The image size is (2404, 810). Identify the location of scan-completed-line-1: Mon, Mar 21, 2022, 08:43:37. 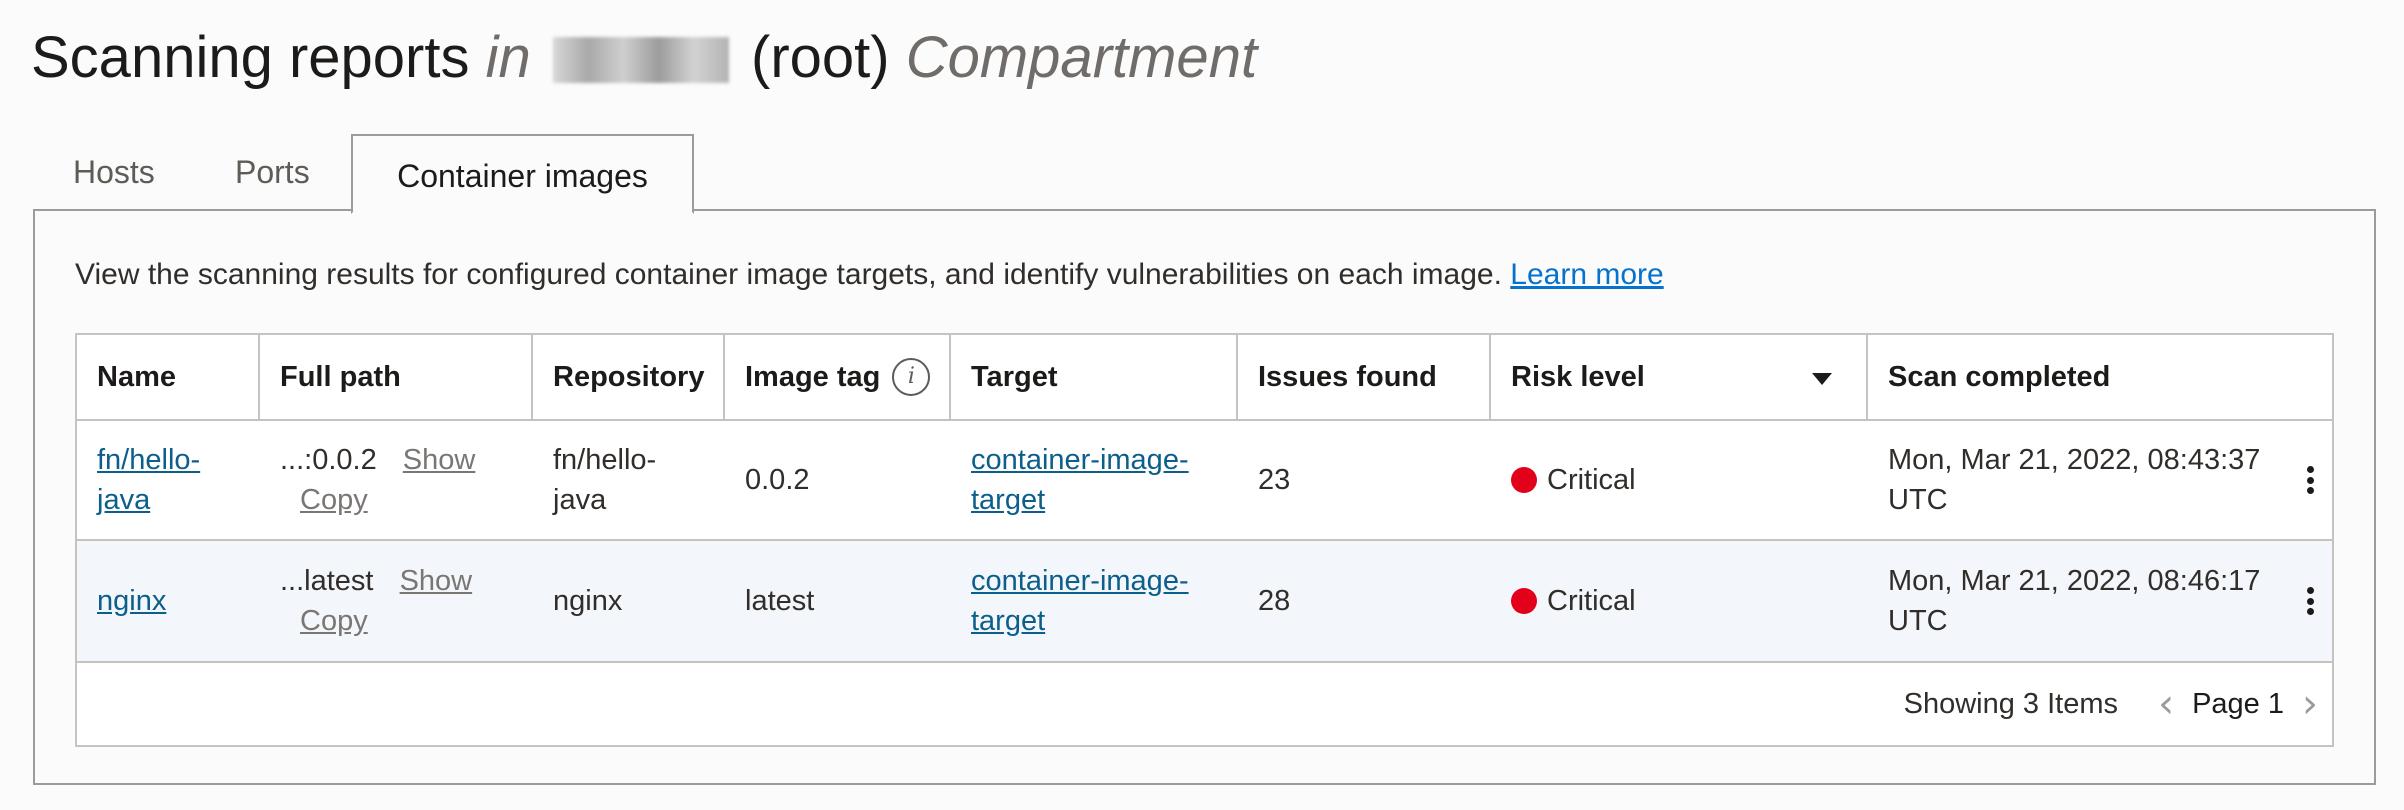
(2074, 460).